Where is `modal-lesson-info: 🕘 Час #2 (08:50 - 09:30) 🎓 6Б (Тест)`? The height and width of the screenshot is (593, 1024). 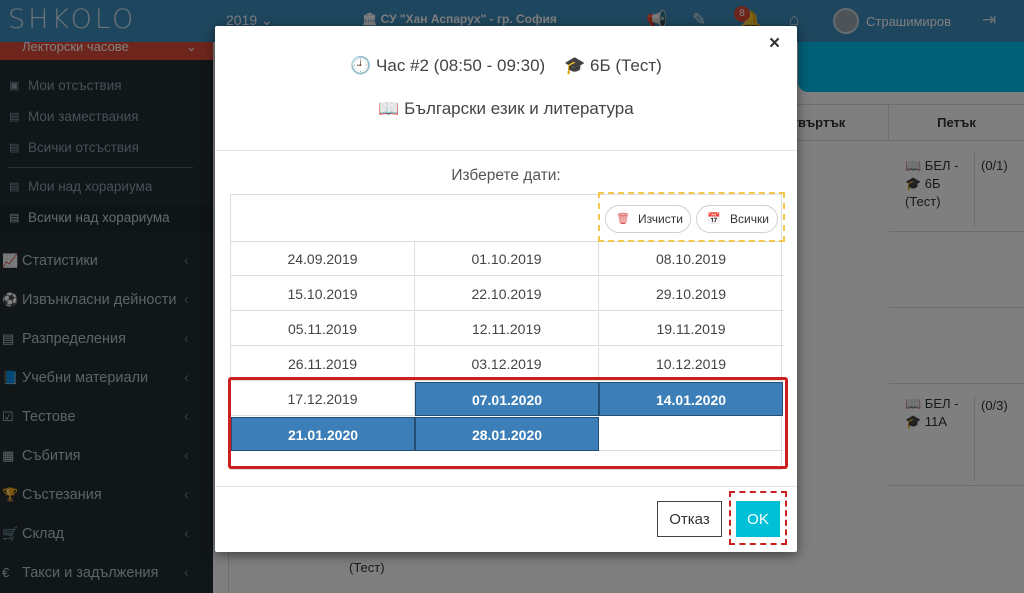 modal-lesson-info: 🕘 Час #2 (08:50 - 09:30) 🎓 6Б (Тест) is located at coordinates (506, 66).